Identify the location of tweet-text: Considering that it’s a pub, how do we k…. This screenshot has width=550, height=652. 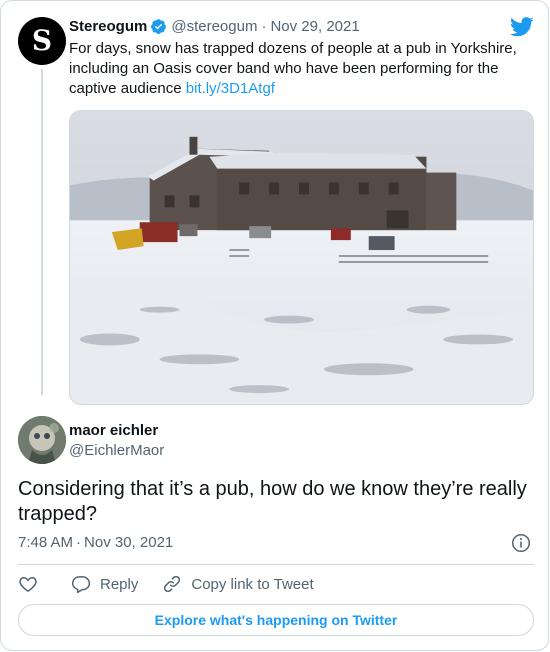
(272, 501).